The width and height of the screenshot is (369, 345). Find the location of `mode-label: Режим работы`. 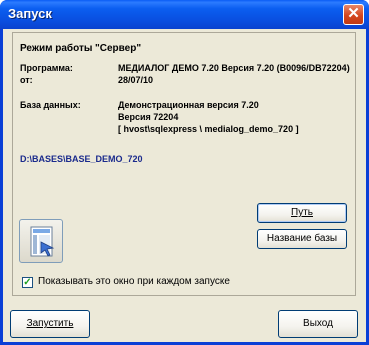

mode-label: Режим работы is located at coordinates (56, 48).